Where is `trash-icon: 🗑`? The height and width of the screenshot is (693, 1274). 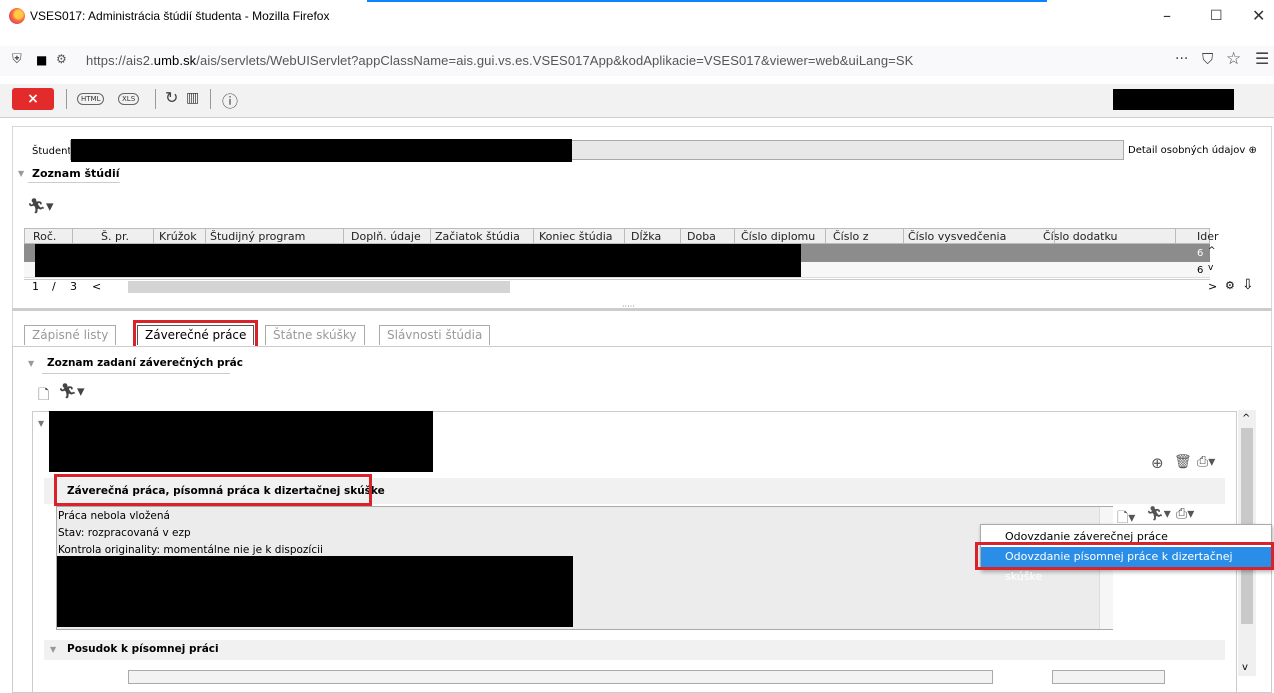
trash-icon: 🗑 is located at coordinates (1183, 462).